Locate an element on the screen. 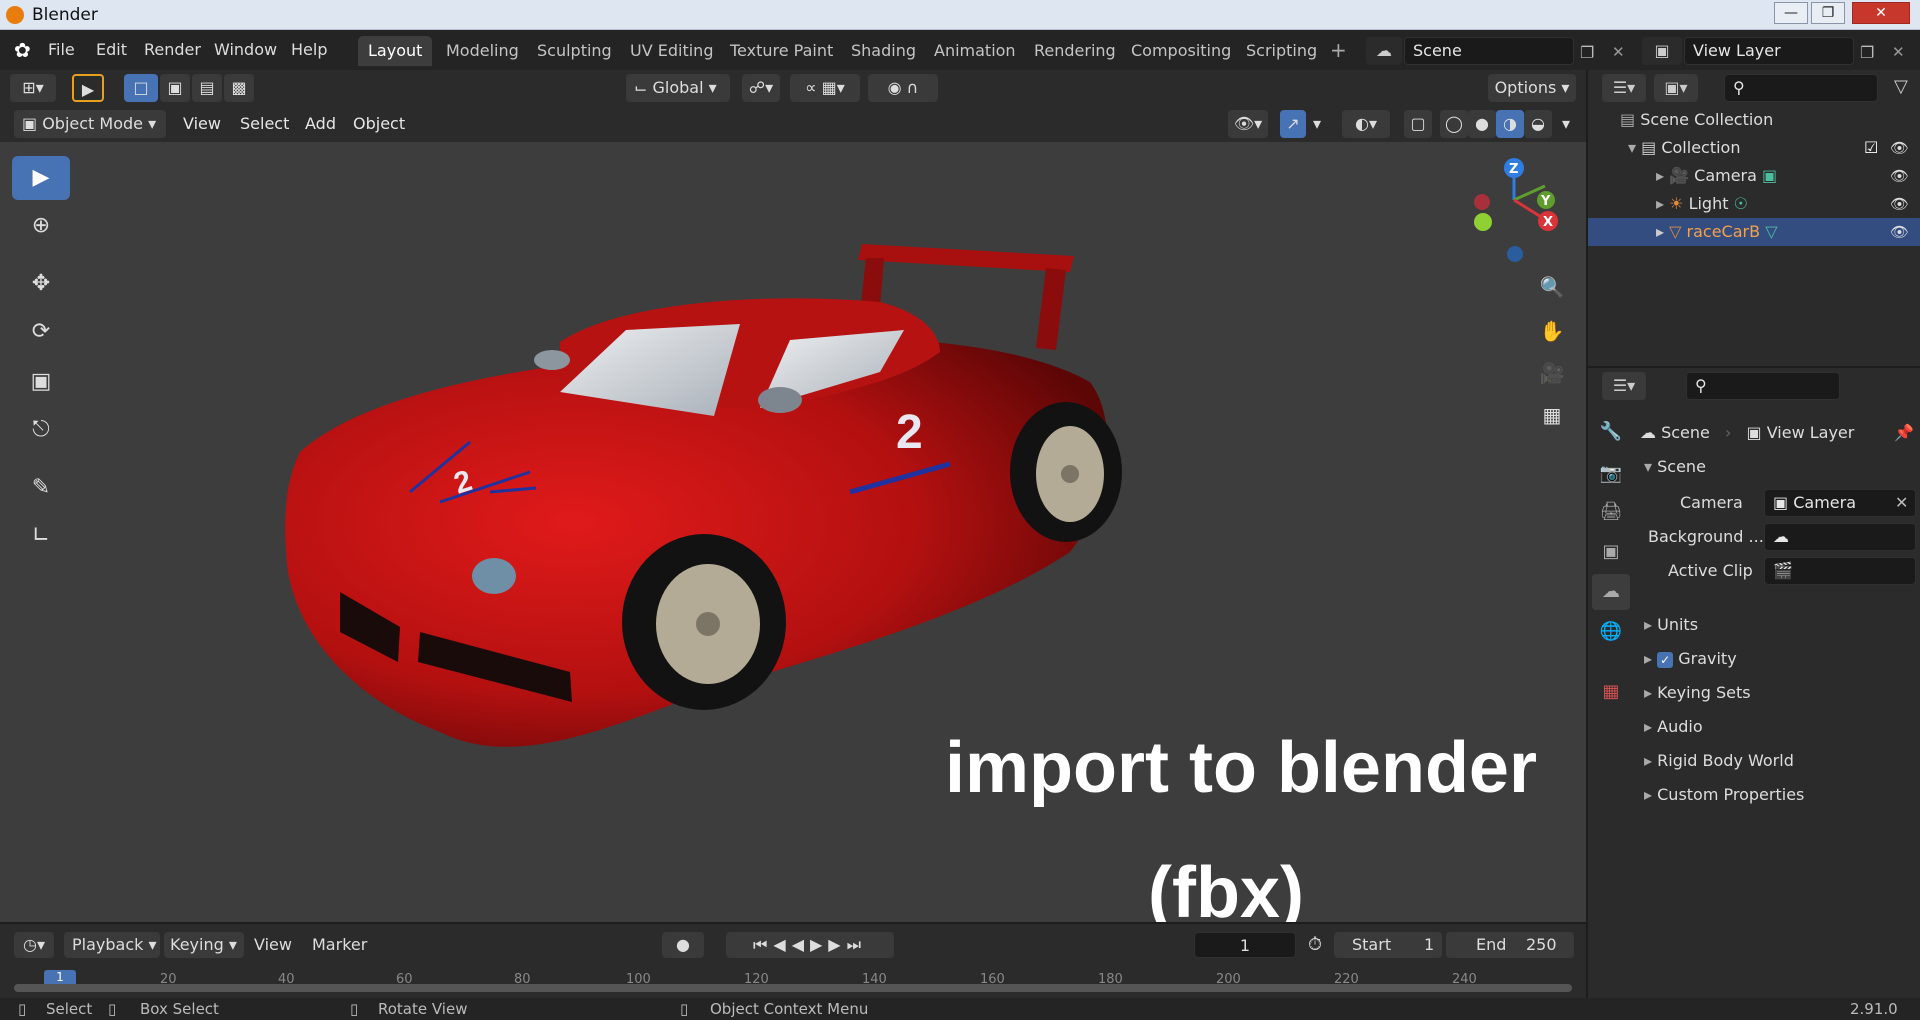 The image size is (1920, 1020). menu-file: File is located at coordinates (61, 50).